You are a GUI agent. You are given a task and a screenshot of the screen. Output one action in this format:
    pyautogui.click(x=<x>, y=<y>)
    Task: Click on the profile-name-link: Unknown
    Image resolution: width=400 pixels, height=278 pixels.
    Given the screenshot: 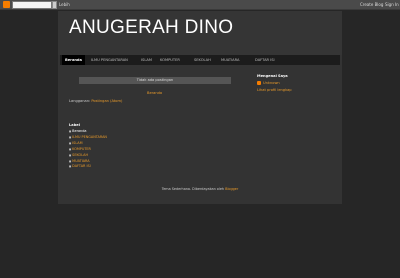 What is the action you would take?
    pyautogui.click(x=271, y=83)
    